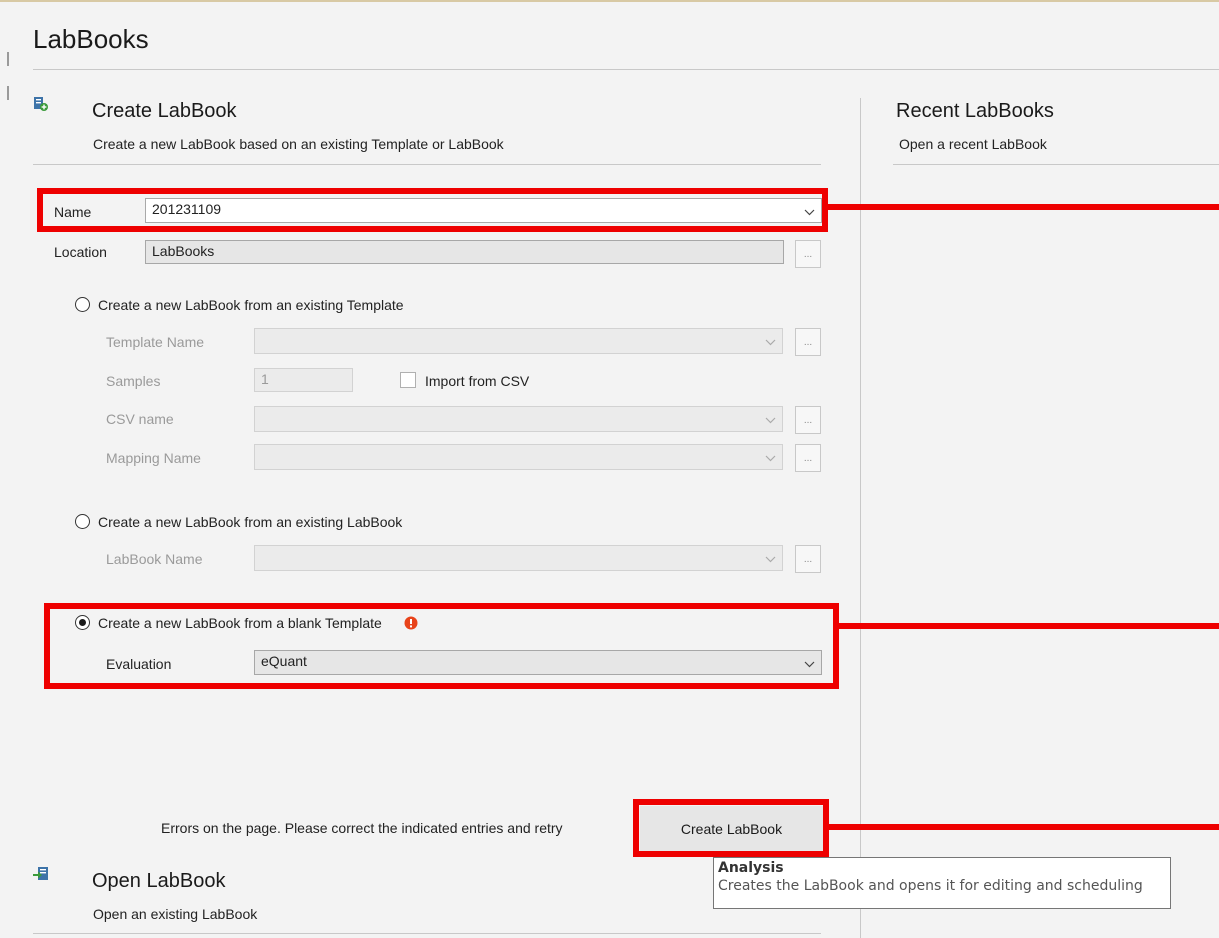 This screenshot has height=938, width=1219. What do you see at coordinates (164, 111) in the screenshot?
I see `create-section-title: Create LabBook` at bounding box center [164, 111].